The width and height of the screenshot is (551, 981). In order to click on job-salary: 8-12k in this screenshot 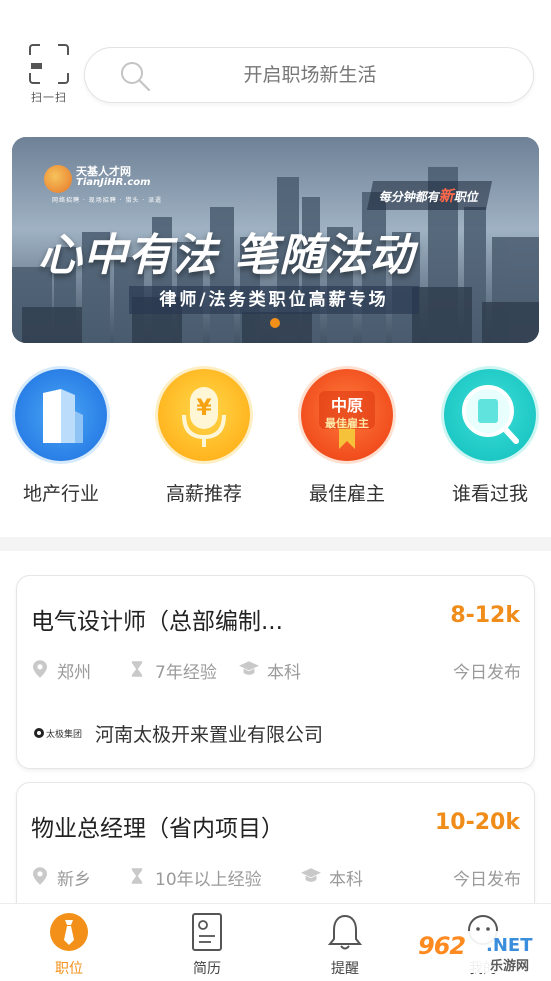, I will do `click(485, 615)`.